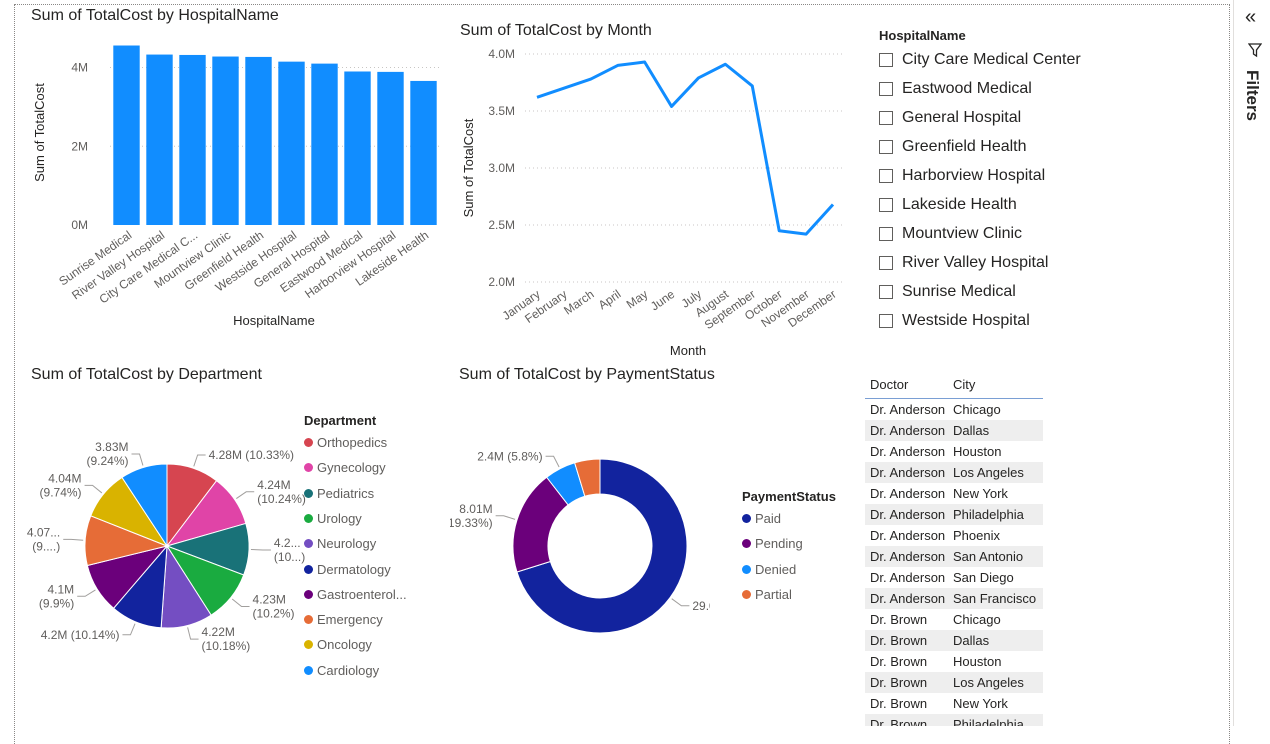 The image size is (1270, 744). What do you see at coordinates (772, 543) in the screenshot?
I see `legend-item: Pending` at bounding box center [772, 543].